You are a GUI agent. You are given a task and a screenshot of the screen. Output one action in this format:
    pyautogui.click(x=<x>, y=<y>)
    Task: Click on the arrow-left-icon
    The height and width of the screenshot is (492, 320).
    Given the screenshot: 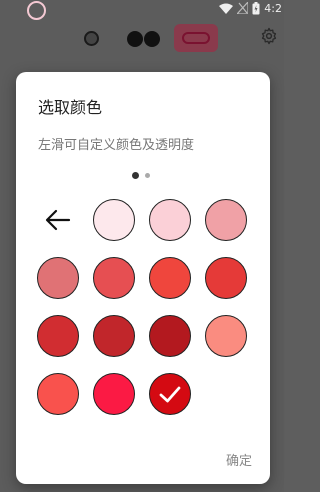 What is the action you would take?
    pyautogui.click(x=58, y=220)
    